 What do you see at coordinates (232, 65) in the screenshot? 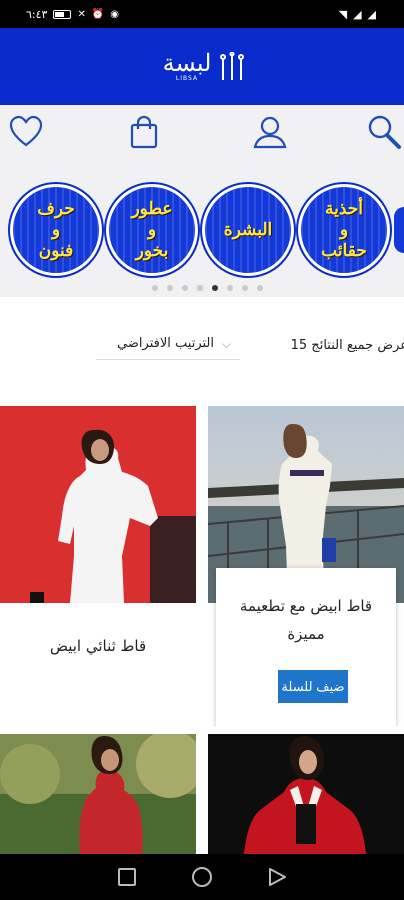
I see `hanger-logo-icon` at bounding box center [232, 65].